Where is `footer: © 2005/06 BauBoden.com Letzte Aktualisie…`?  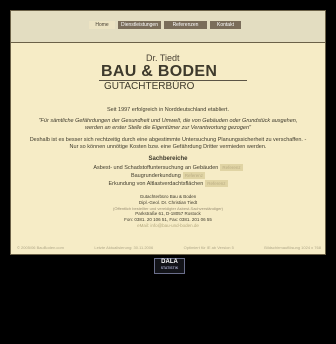 footer: © 2005/06 BauBoden.com Letzte Aktualisie… is located at coordinates (169, 247).